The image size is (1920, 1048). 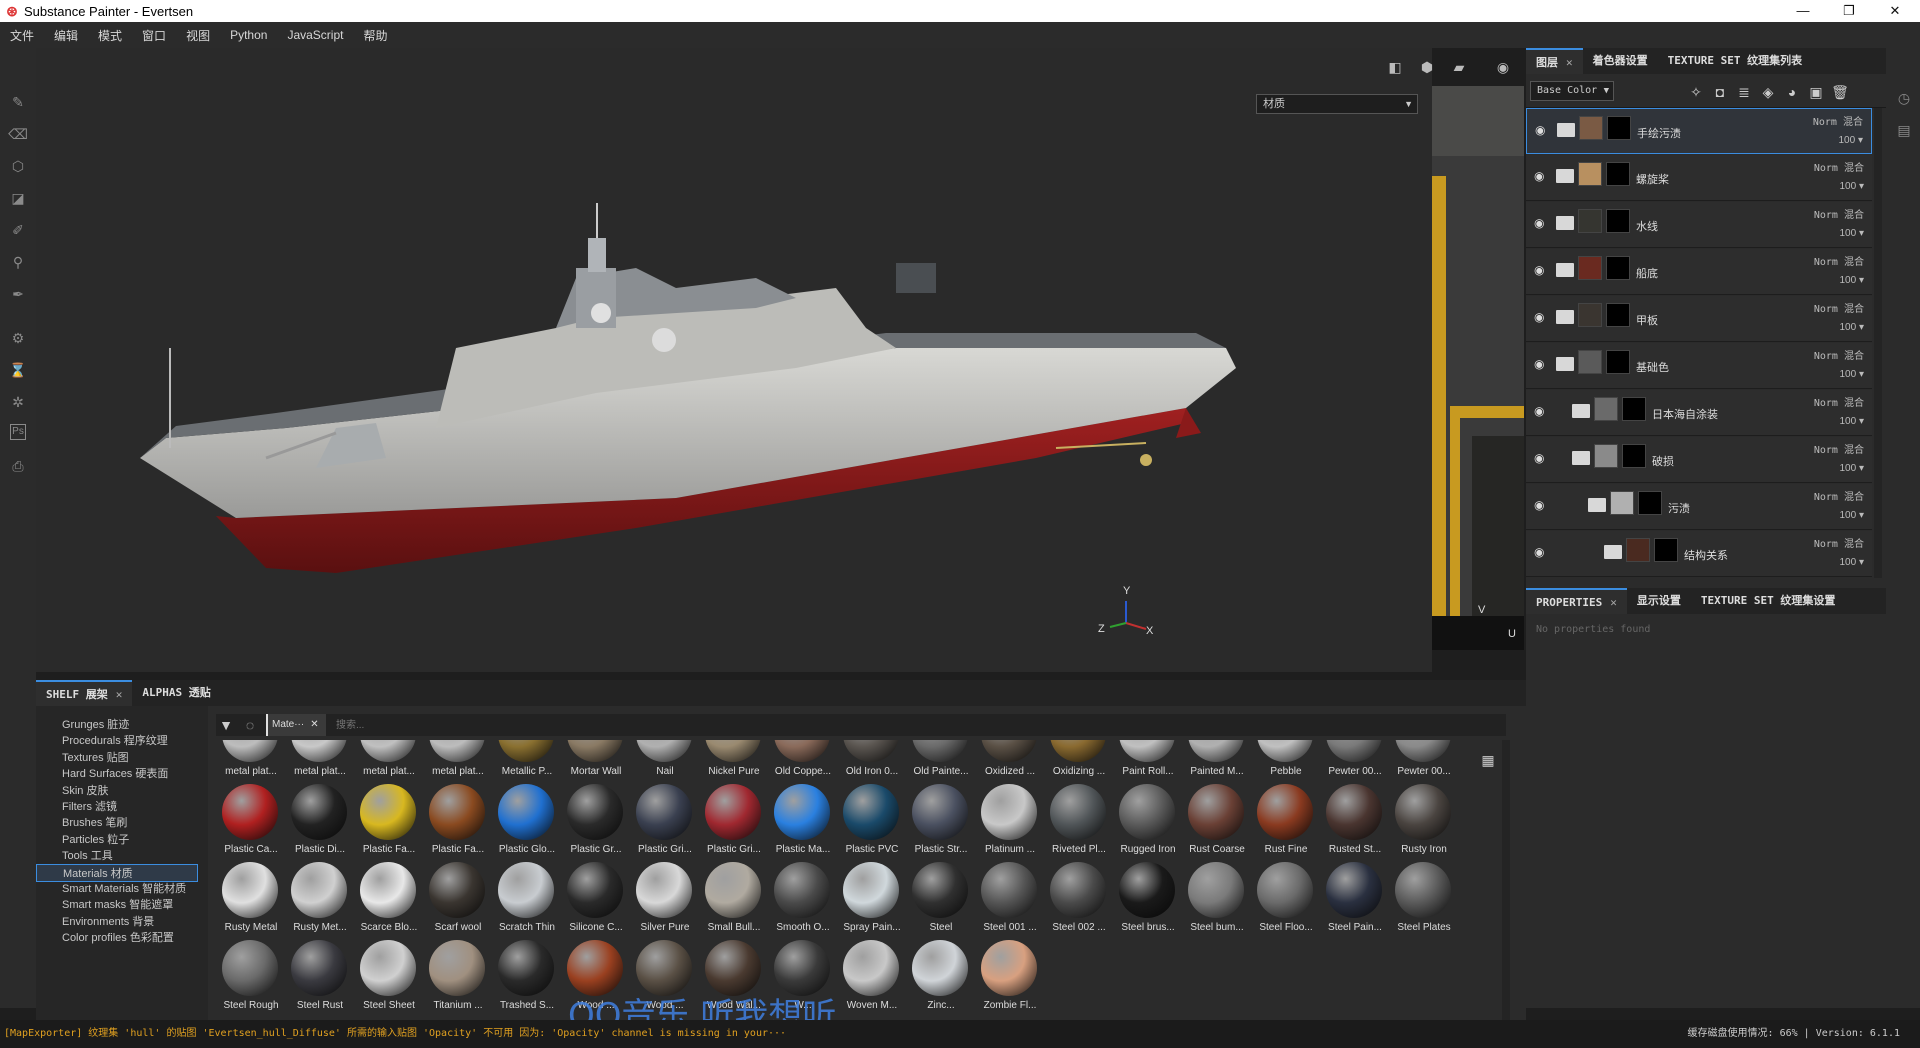 I want to click on add-layer-icon: ≣, so click(x=1744, y=92).